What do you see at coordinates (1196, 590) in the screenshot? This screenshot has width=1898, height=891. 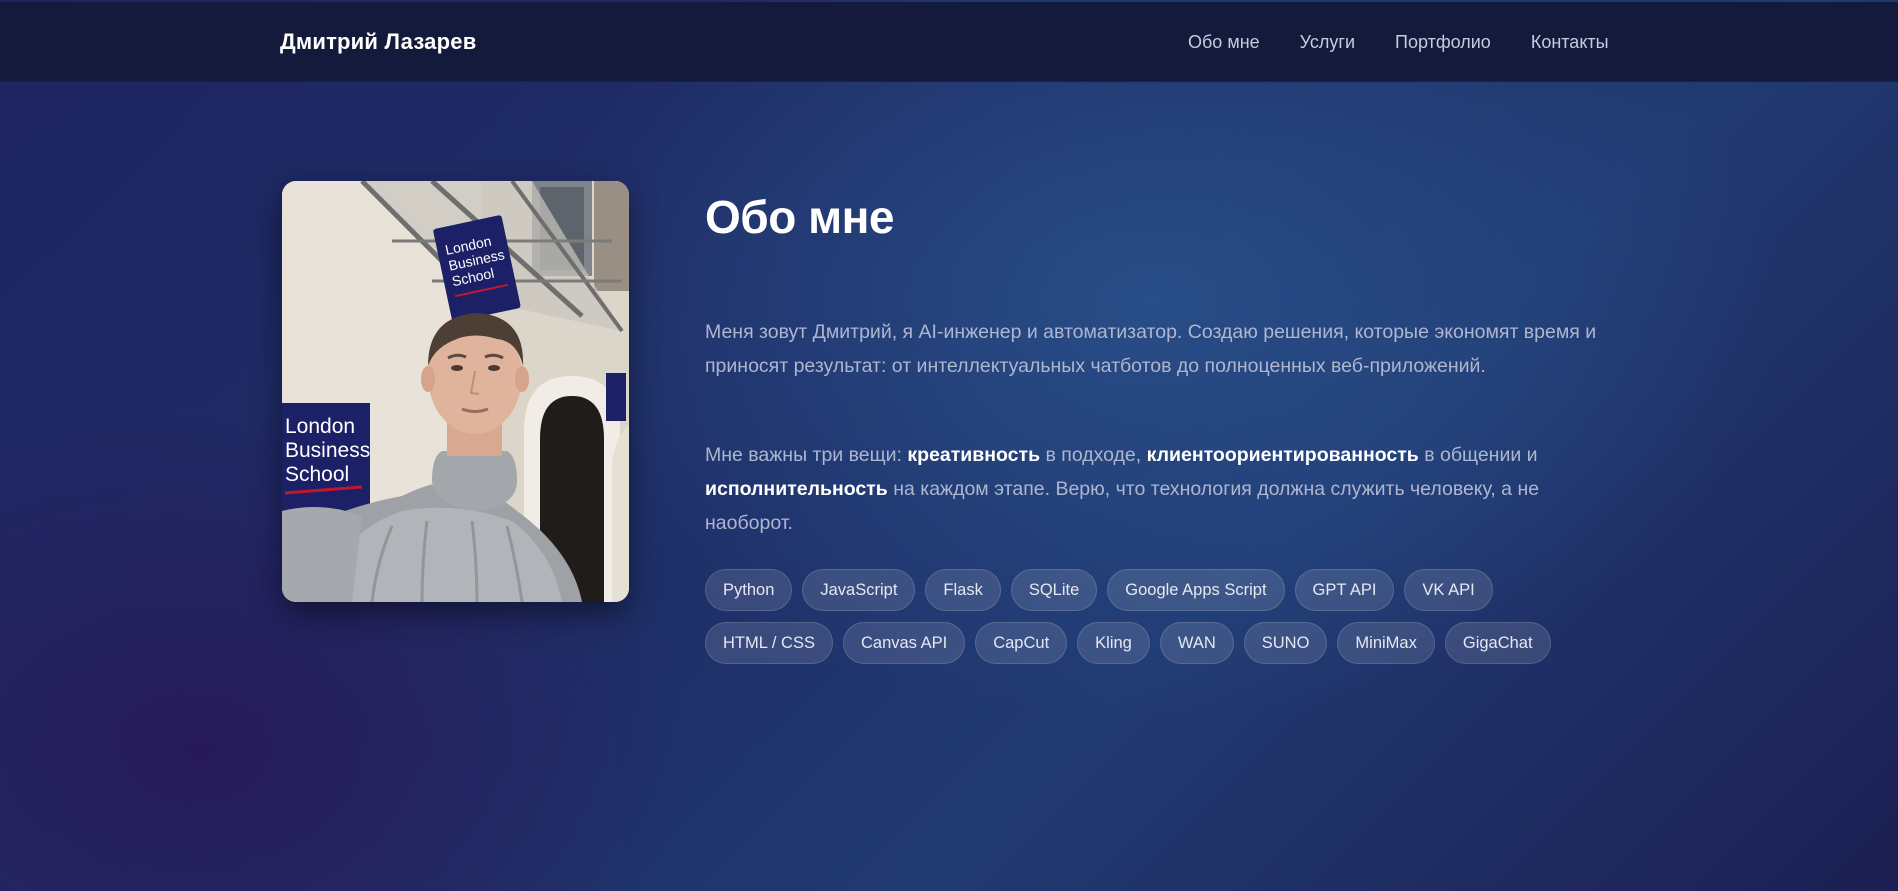 I see `skill-tag-google-apps-script: Google Apps Script` at bounding box center [1196, 590].